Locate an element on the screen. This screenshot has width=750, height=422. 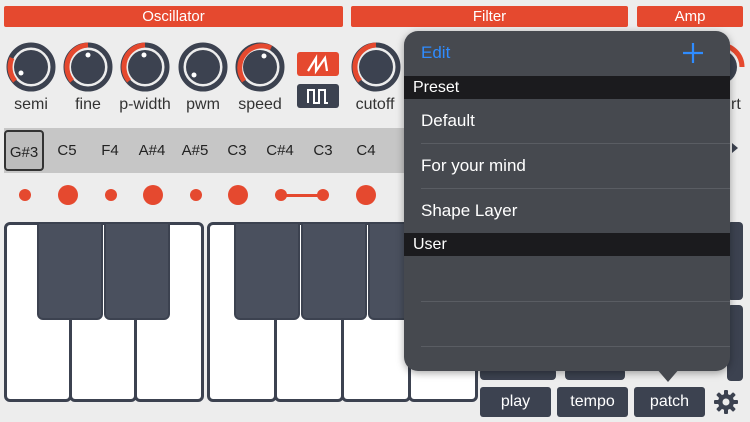
arrow-right-icon is located at coordinates (735, 148).